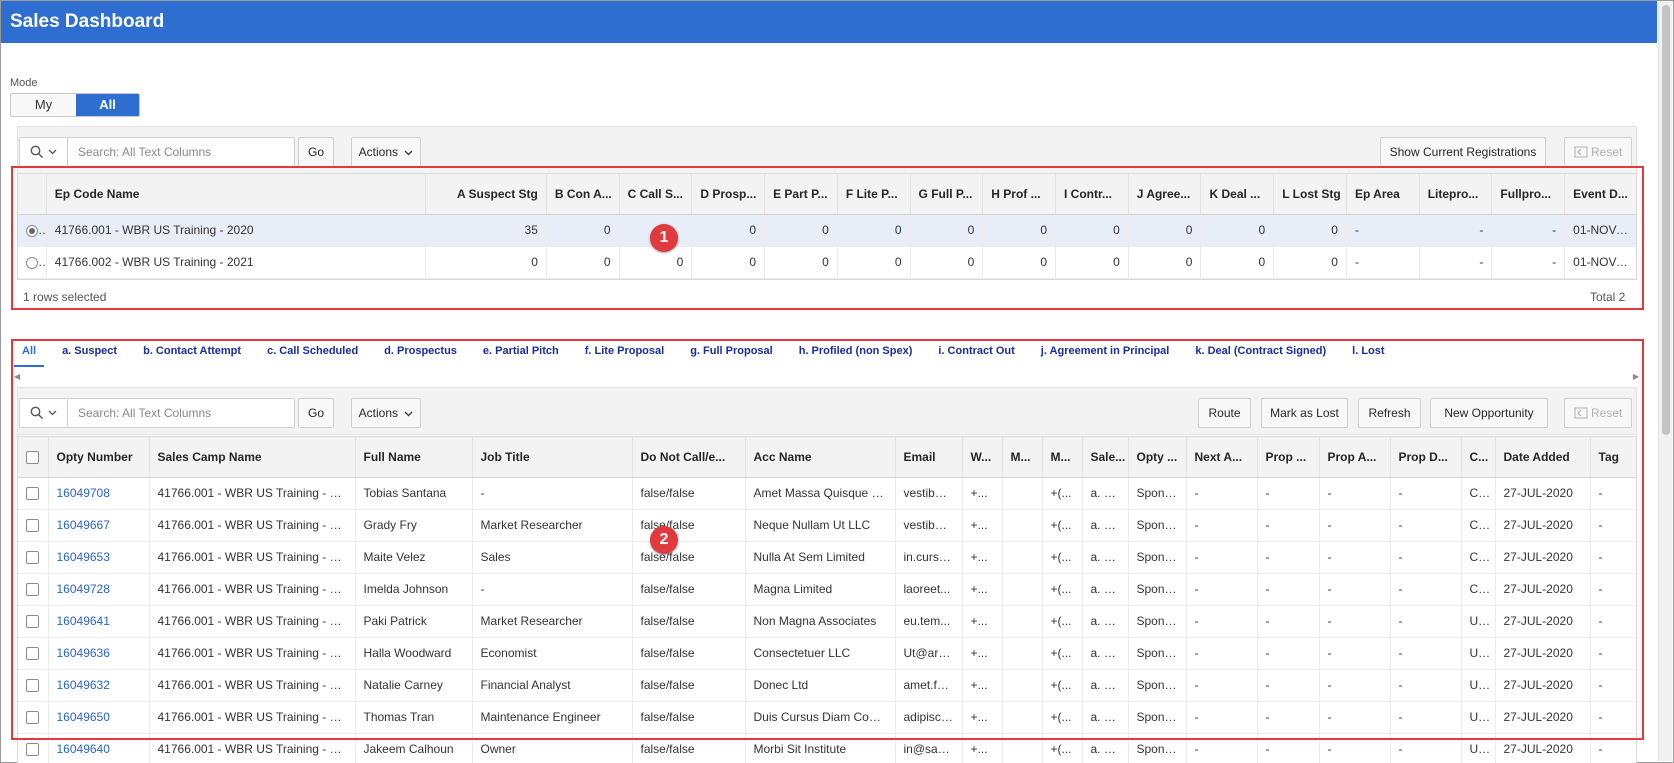 The height and width of the screenshot is (763, 1674). I want to click on search-icon, so click(37, 152).